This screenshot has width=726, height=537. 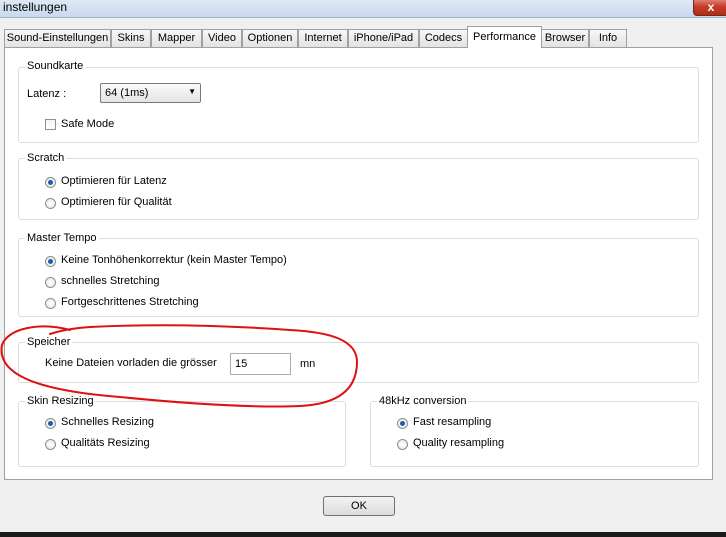 I want to click on master-tempo-none-radio, so click(x=50, y=261).